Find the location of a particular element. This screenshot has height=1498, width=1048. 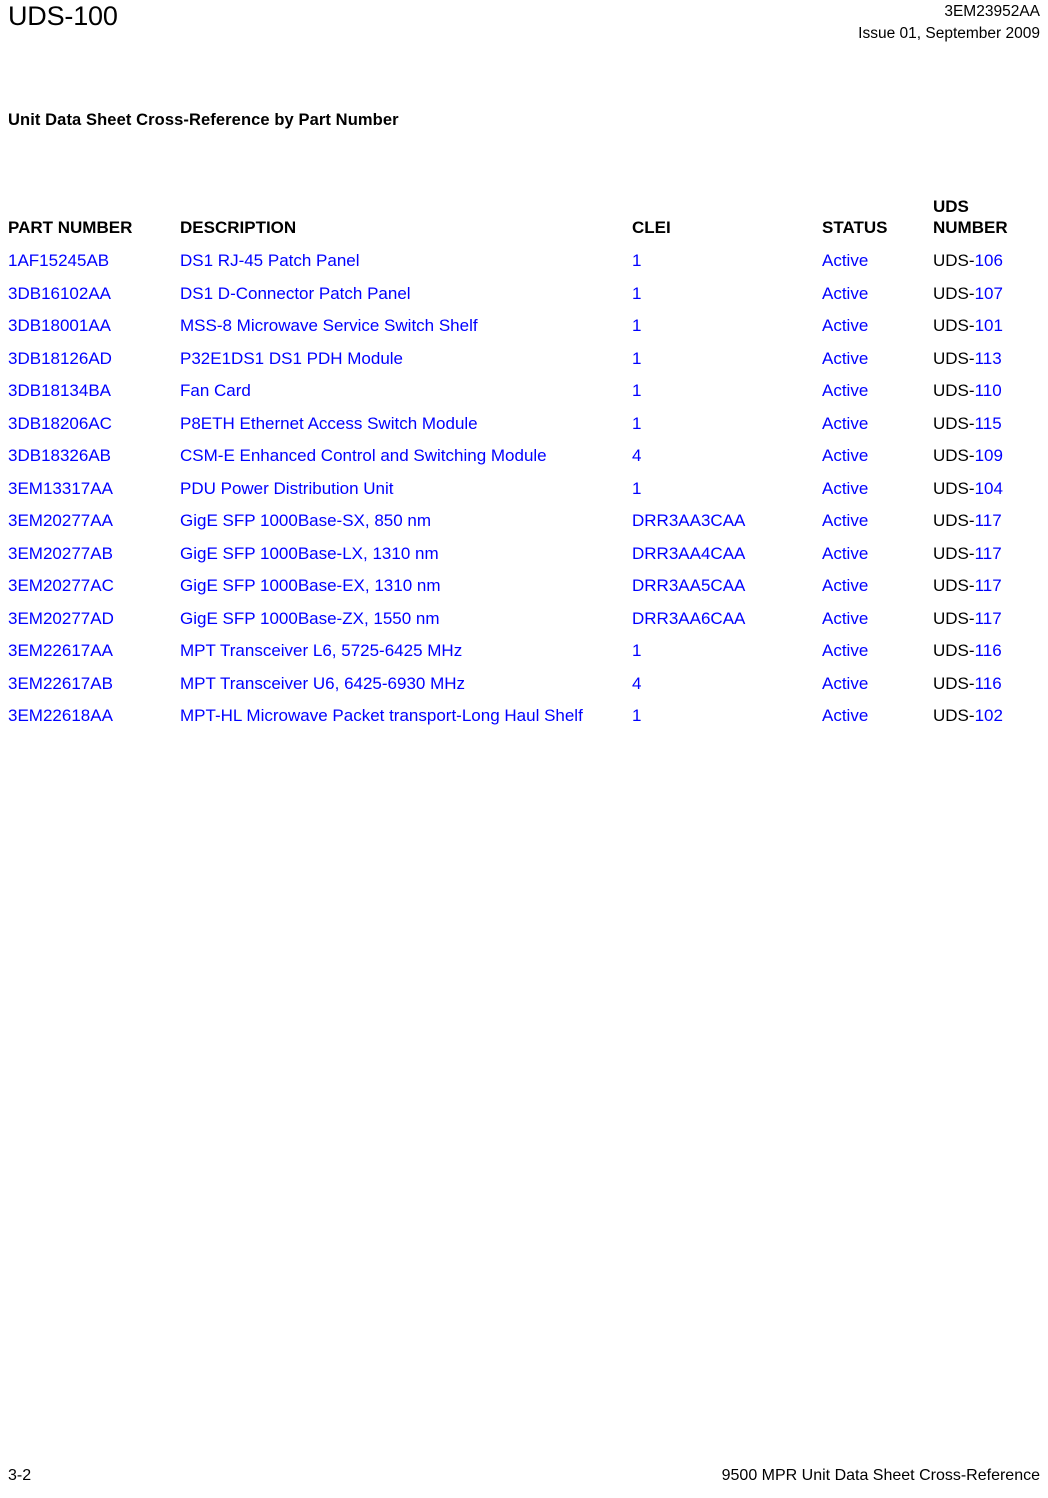

cell-clei: DRR3AA6CAA is located at coordinates (689, 618).